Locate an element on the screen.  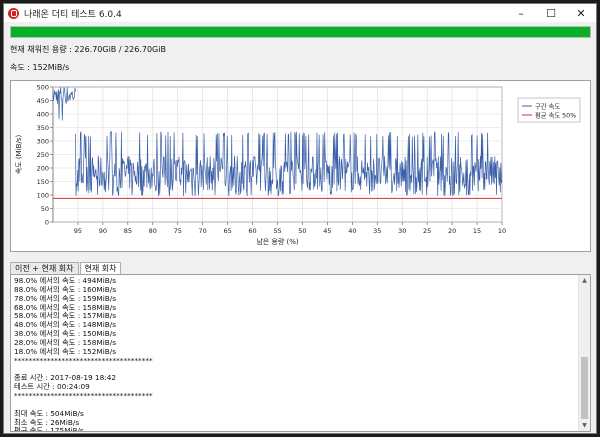
progress-fill is located at coordinates (300, 32).